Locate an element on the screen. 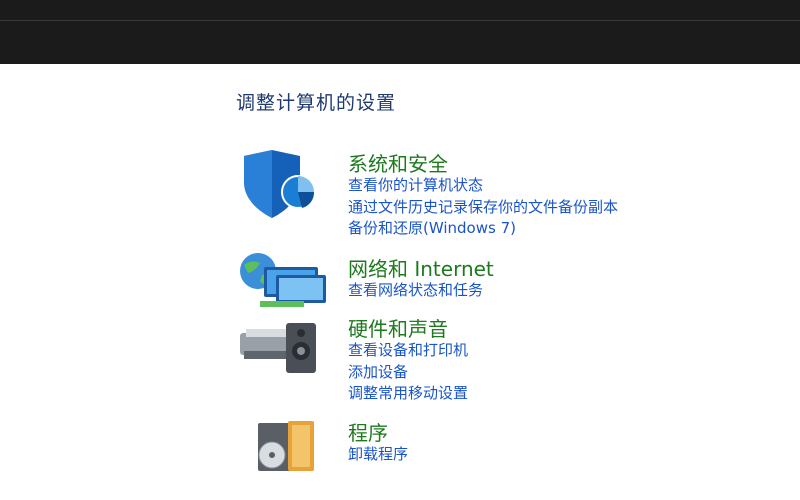 The height and width of the screenshot is (500, 800). category-title-programs: 程序 is located at coordinates (368, 431).